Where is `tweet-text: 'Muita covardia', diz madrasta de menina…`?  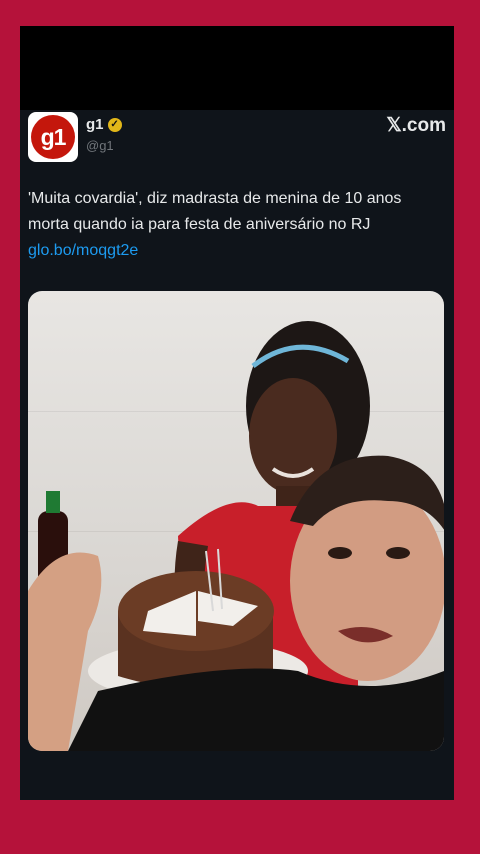
tweet-text: 'Muita covardia', diz madrasta de menina… is located at coordinates (236, 225).